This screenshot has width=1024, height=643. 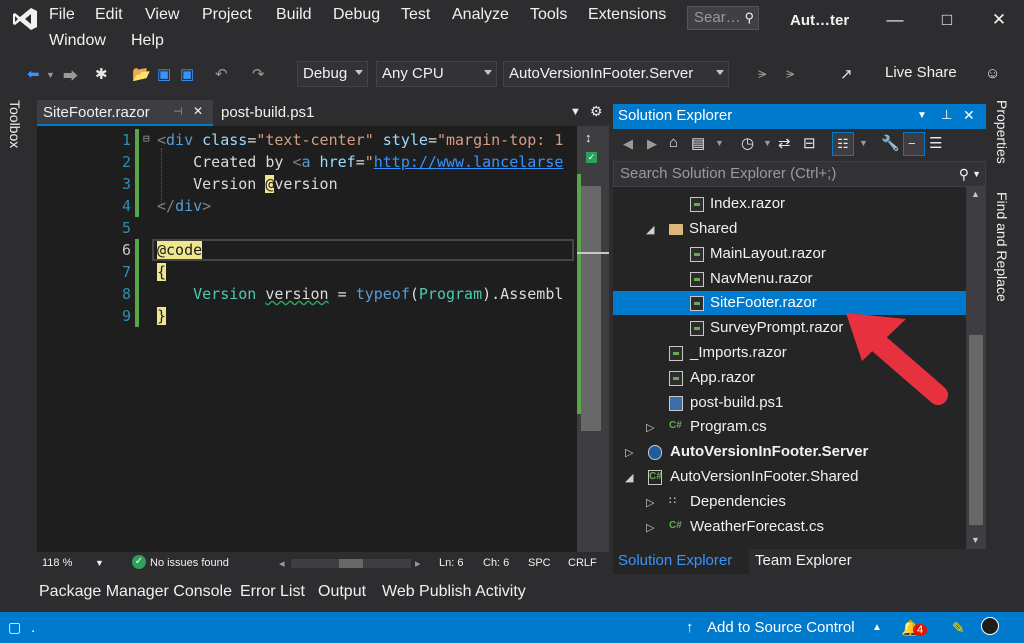 I want to click on gear-icon: ⚙, so click(x=596, y=111).